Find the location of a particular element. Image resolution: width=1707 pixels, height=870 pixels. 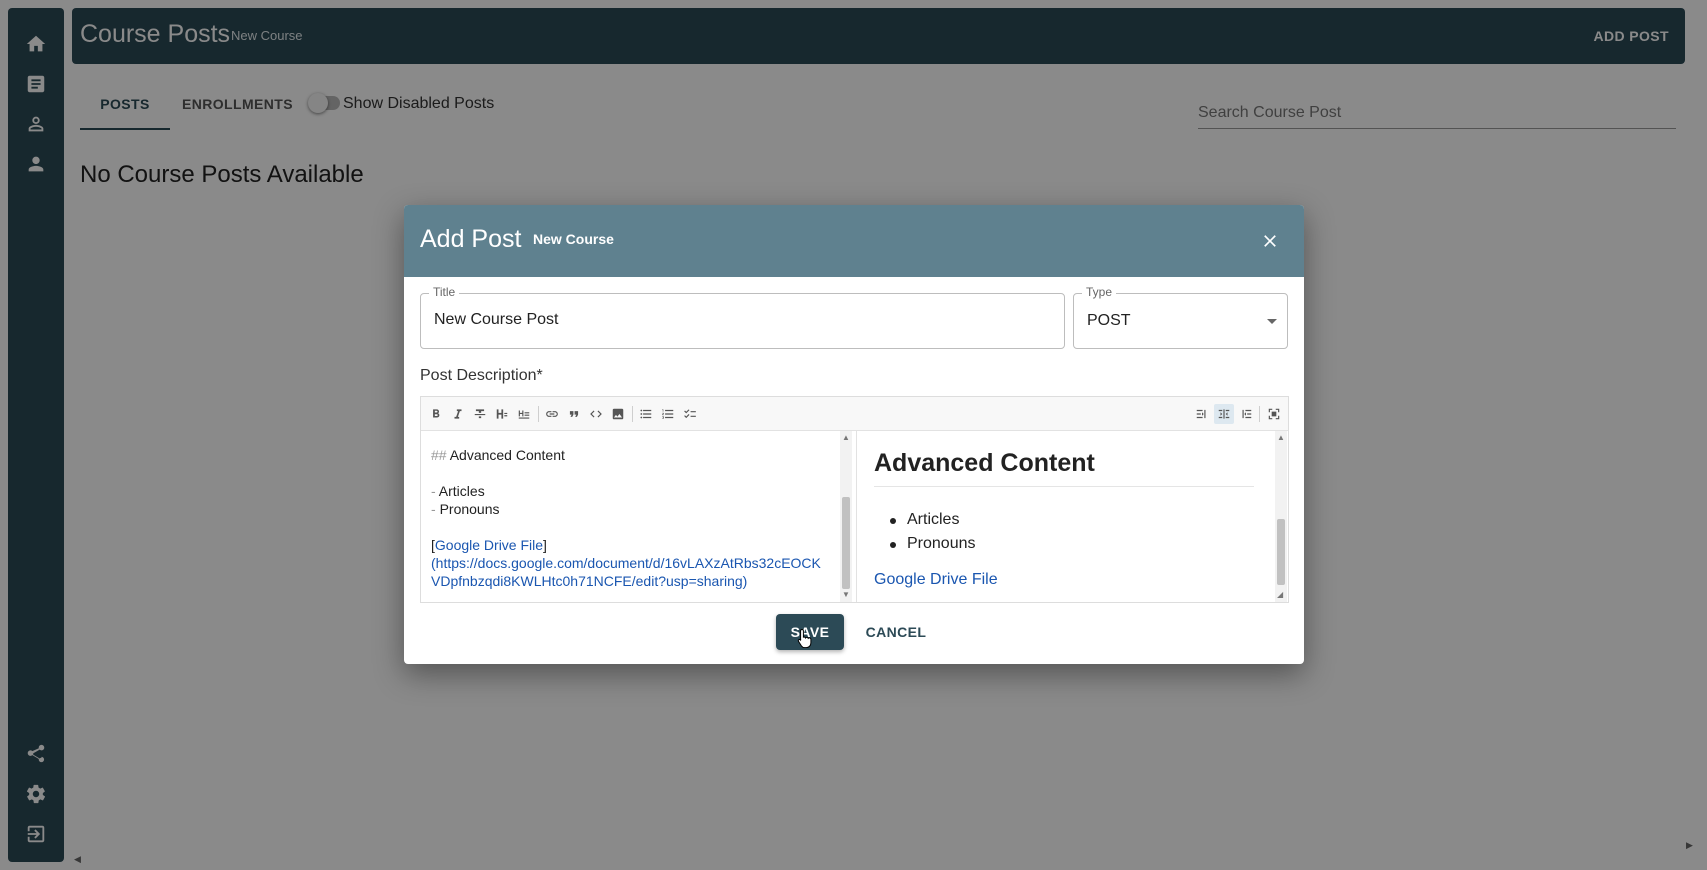

checklist-icon is located at coordinates (690, 414).